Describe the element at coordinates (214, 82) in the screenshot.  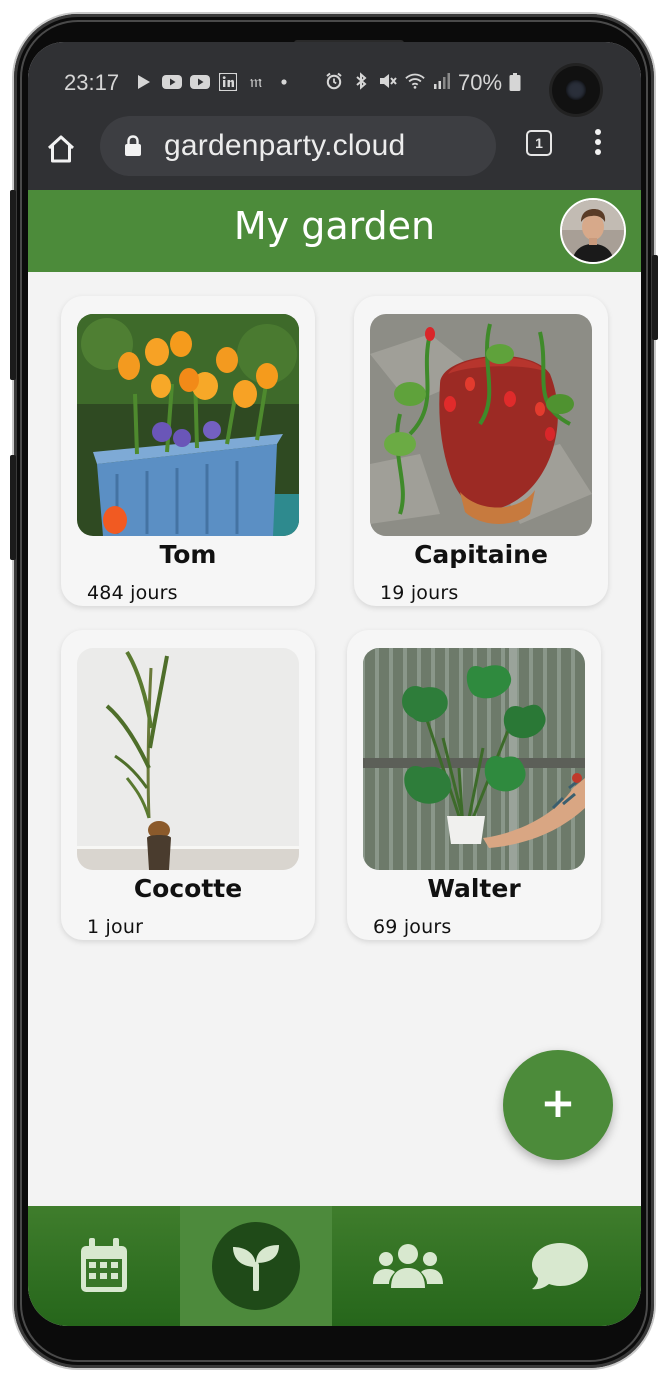
I see `notification-icons: 𝔪` at that location.